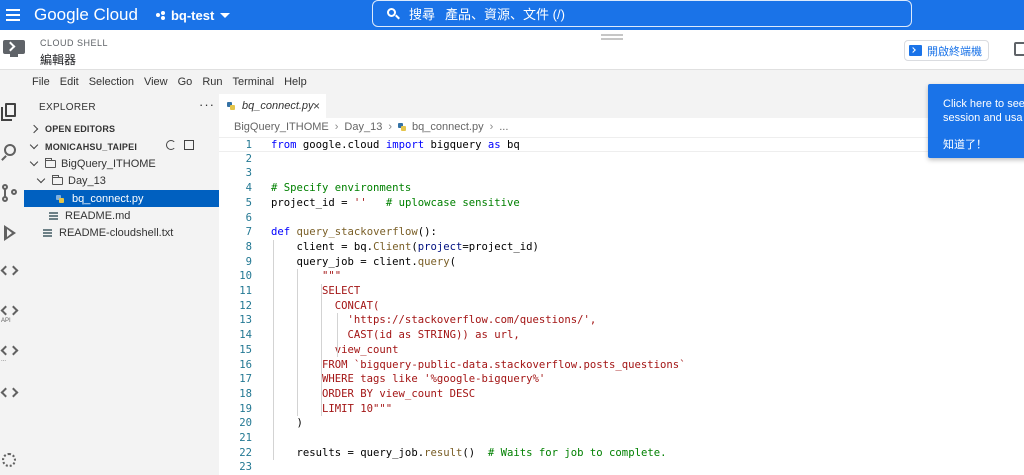  Describe the element at coordinates (41, 82) in the screenshot. I see `menu-file: File` at that location.